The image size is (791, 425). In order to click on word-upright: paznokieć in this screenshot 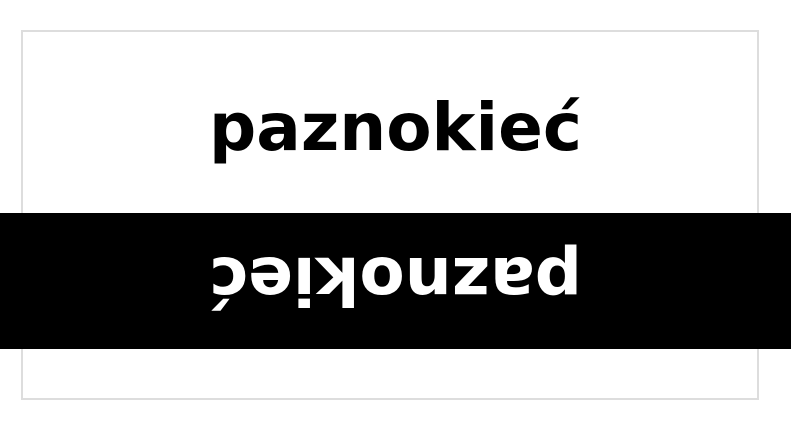, I will do `click(395, 127)`.